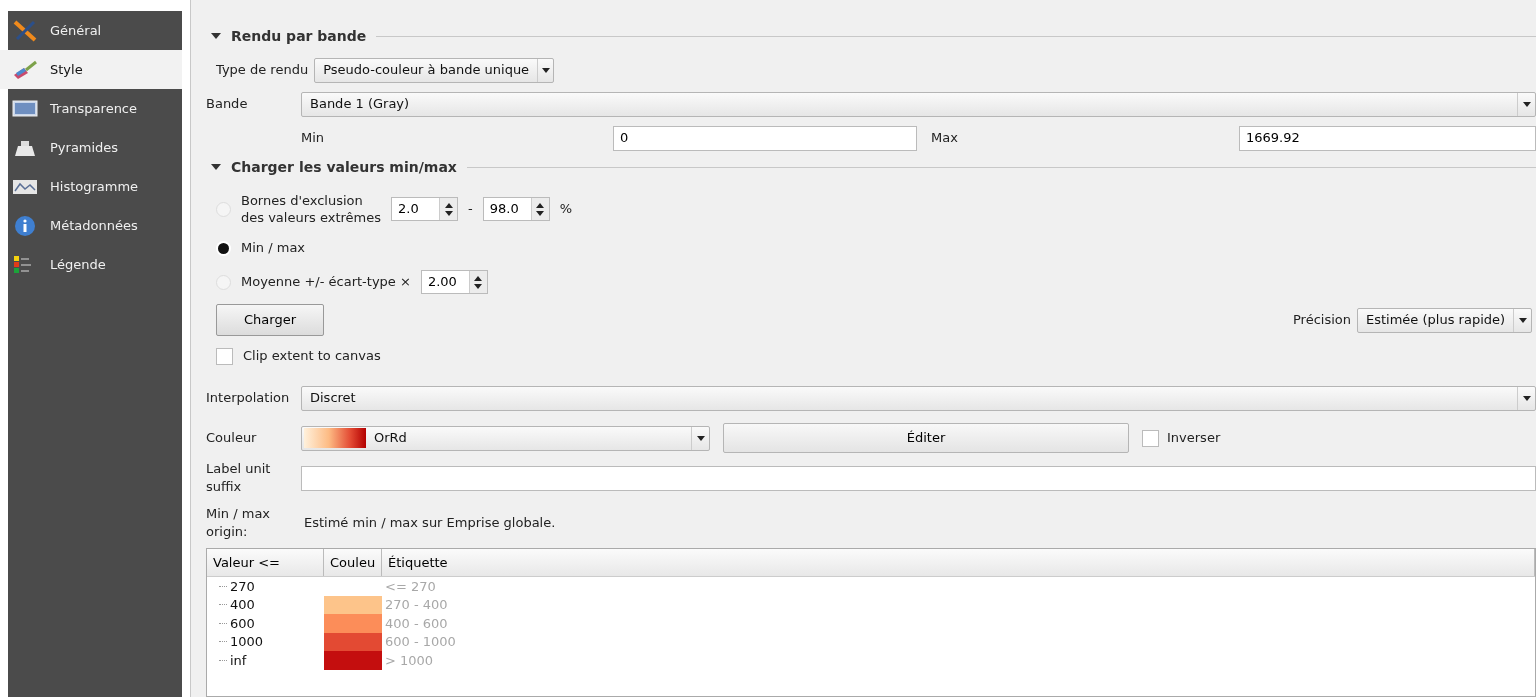 The image size is (1536, 697). What do you see at coordinates (454, 282) in the screenshot?
I see `spin-box: 2.00` at bounding box center [454, 282].